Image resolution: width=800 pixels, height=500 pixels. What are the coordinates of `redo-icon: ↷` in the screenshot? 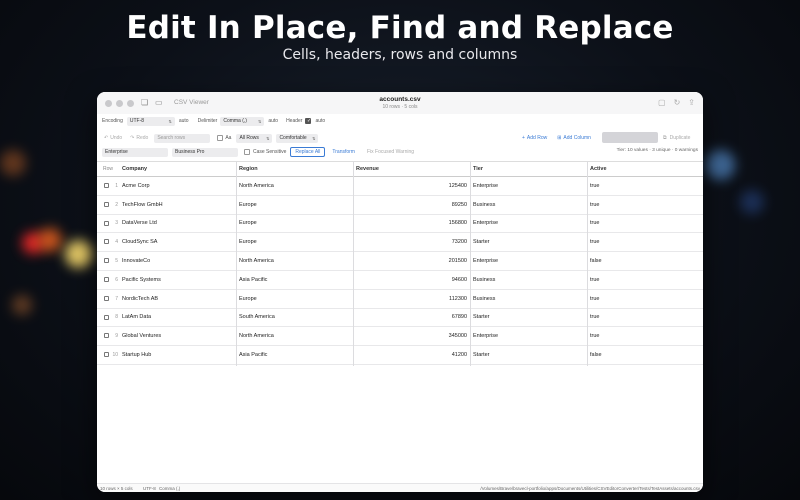 It's located at (132, 138).